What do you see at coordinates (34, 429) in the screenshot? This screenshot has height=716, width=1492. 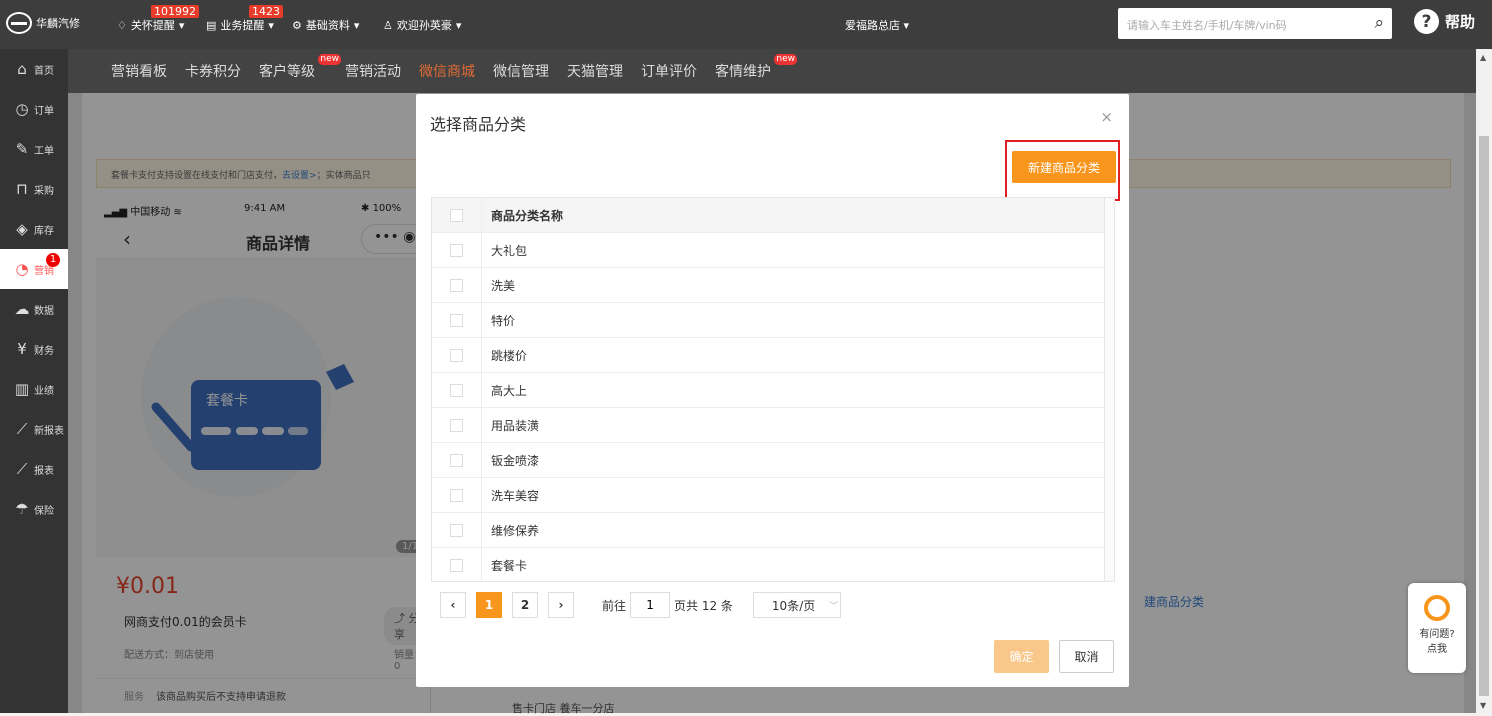 I see `sidebar-item-9: ⟋ 新报表` at bounding box center [34, 429].